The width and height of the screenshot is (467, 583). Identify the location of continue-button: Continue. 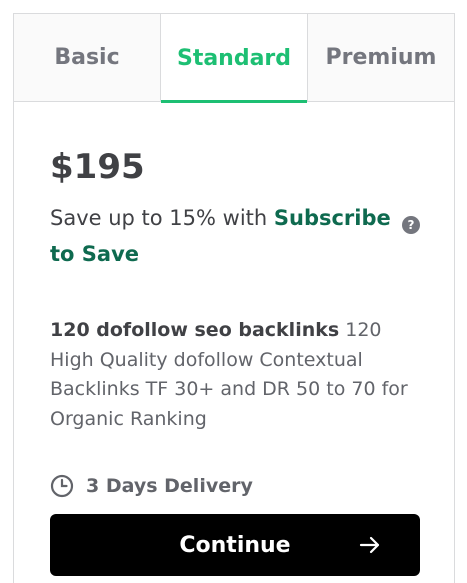
(235, 545).